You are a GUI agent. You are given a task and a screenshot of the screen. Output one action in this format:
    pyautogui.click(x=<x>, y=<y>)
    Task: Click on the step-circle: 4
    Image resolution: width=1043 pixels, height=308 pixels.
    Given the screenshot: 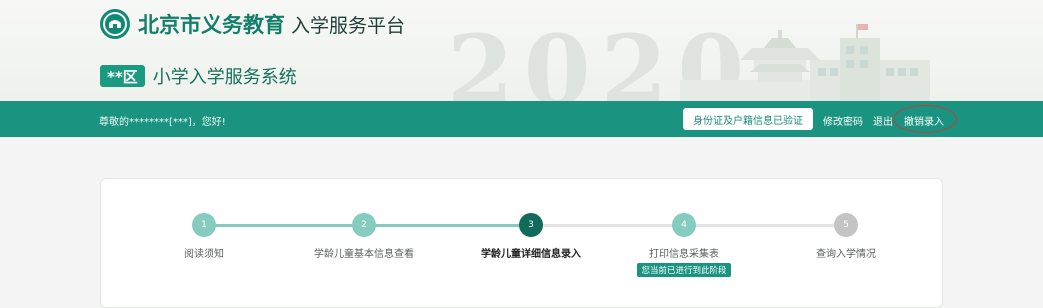 What is the action you would take?
    pyautogui.click(x=684, y=225)
    